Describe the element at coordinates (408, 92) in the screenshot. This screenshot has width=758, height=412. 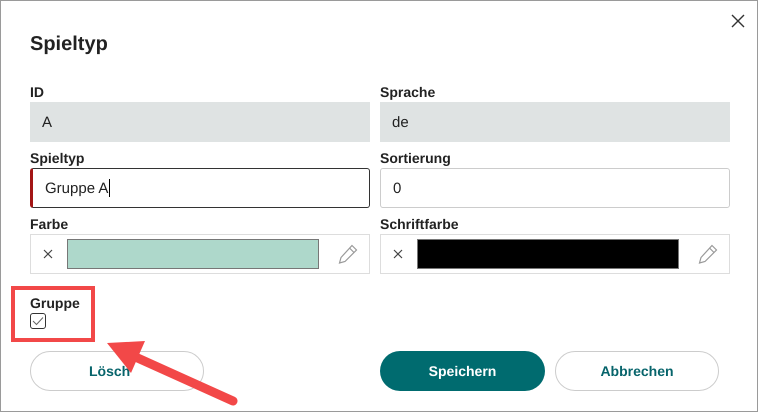
I see `field-label: Sprache` at that location.